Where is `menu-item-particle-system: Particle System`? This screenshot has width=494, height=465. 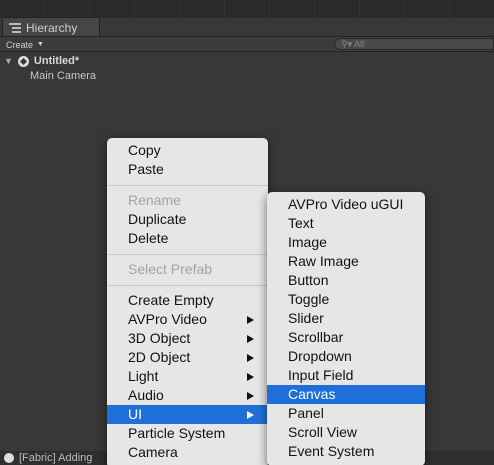
menu-item-particle-system: Particle System is located at coordinates (187, 433).